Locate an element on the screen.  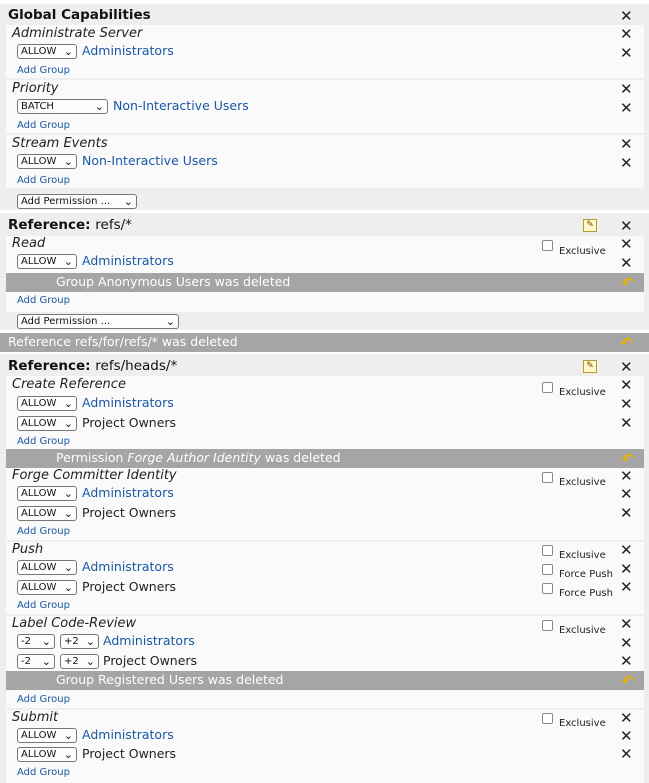
exclusive-label: Exclusive is located at coordinates (582, 723).